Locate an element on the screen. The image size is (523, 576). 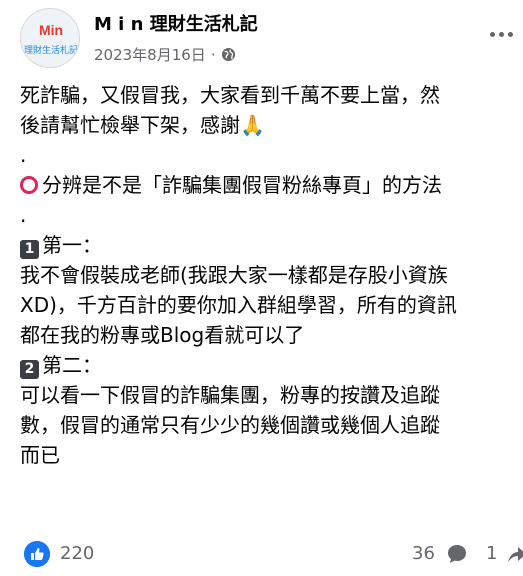
post-header: Min 理財生活札記 M i n 理財生活札記 2023年8月16日 · is located at coordinates (261, 40).